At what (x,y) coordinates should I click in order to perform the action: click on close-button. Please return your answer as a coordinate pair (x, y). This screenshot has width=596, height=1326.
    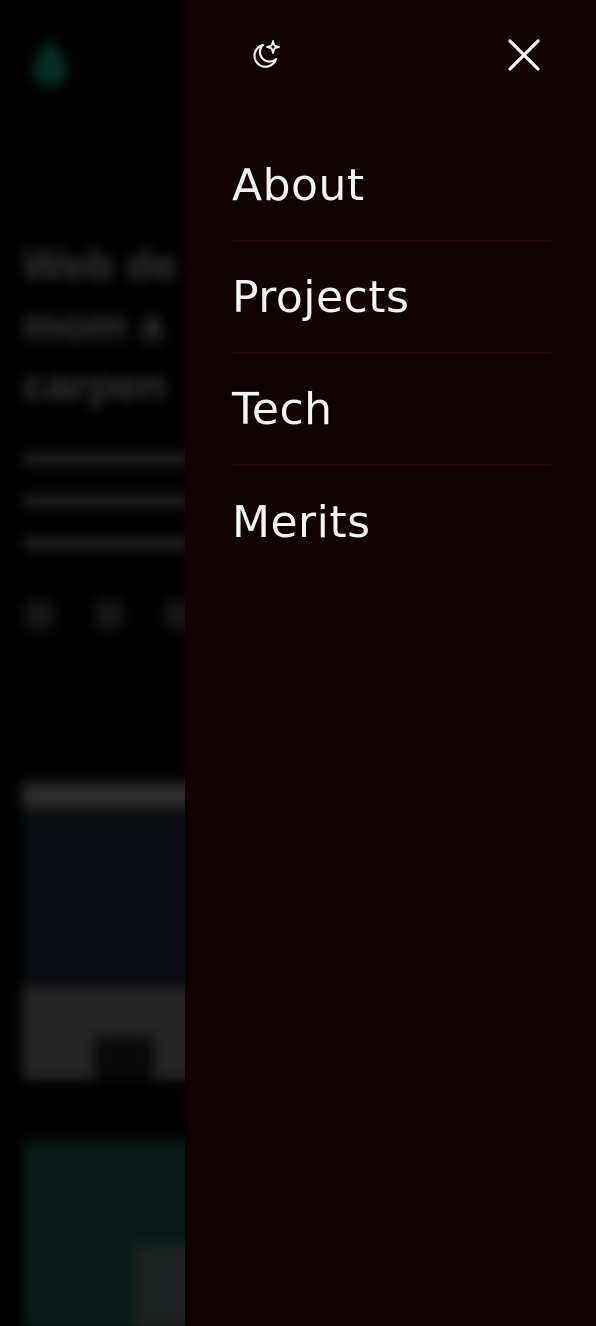
    Looking at the image, I should click on (524, 55).